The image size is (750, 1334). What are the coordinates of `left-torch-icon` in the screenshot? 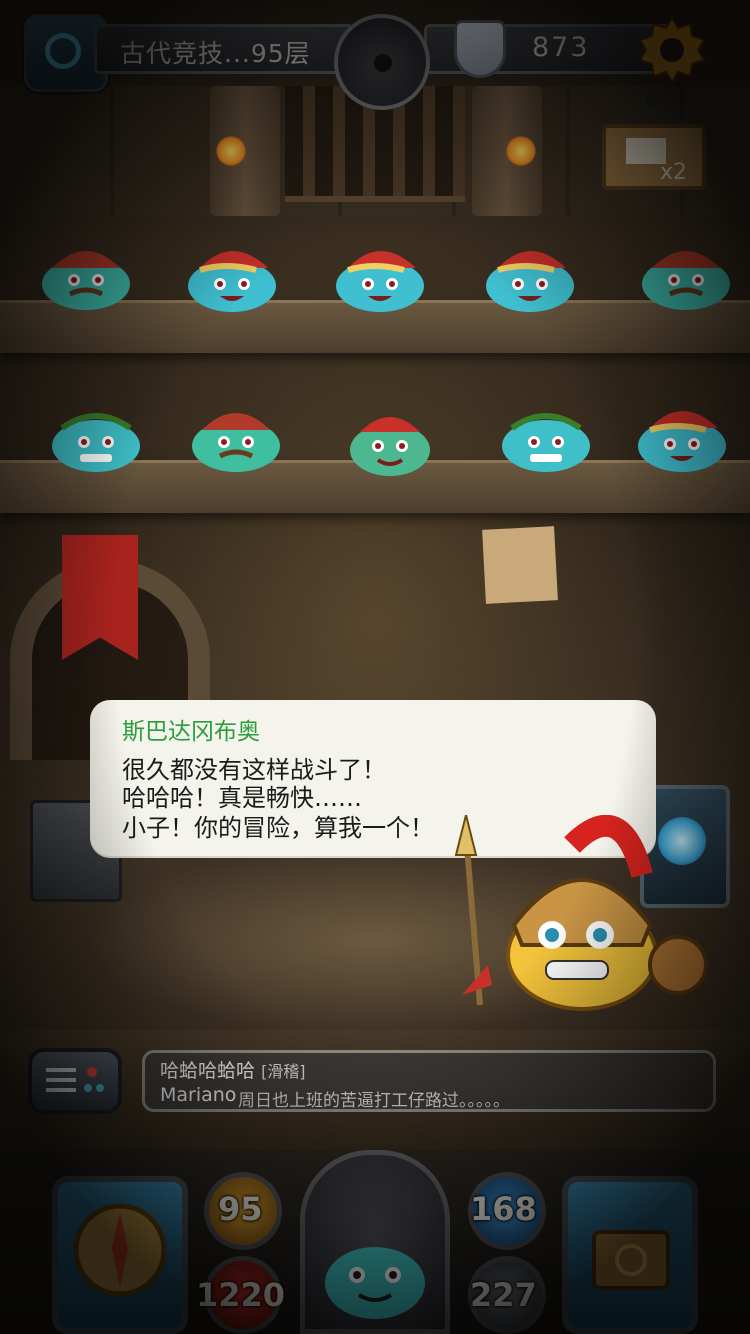 It's located at (231, 151).